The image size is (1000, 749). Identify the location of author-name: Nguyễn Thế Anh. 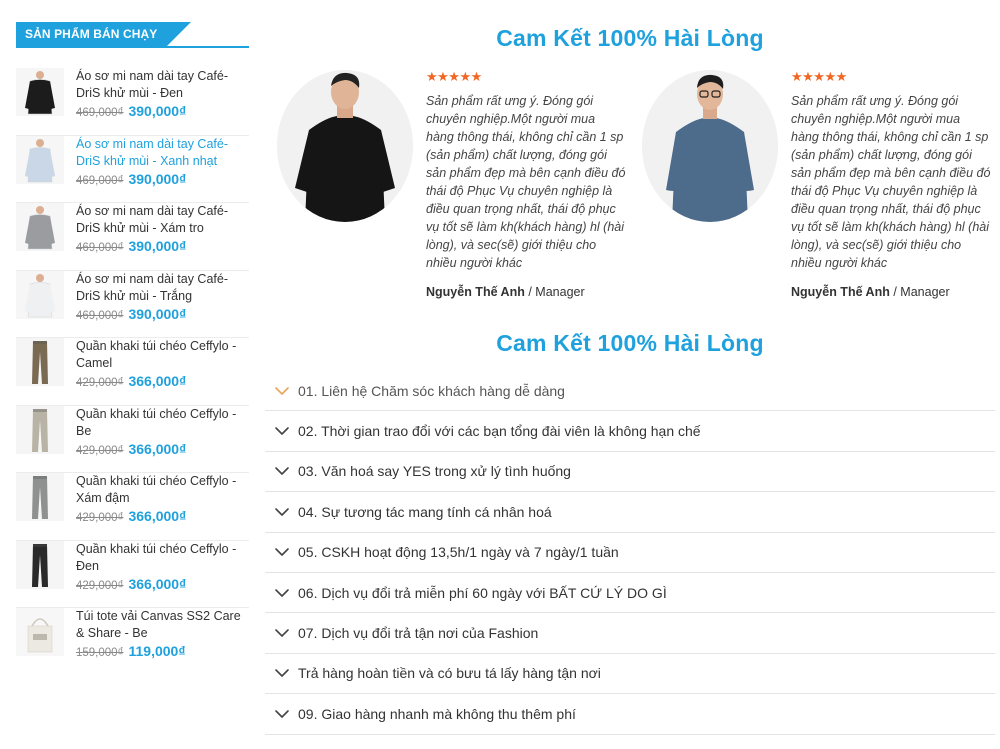
(840, 292).